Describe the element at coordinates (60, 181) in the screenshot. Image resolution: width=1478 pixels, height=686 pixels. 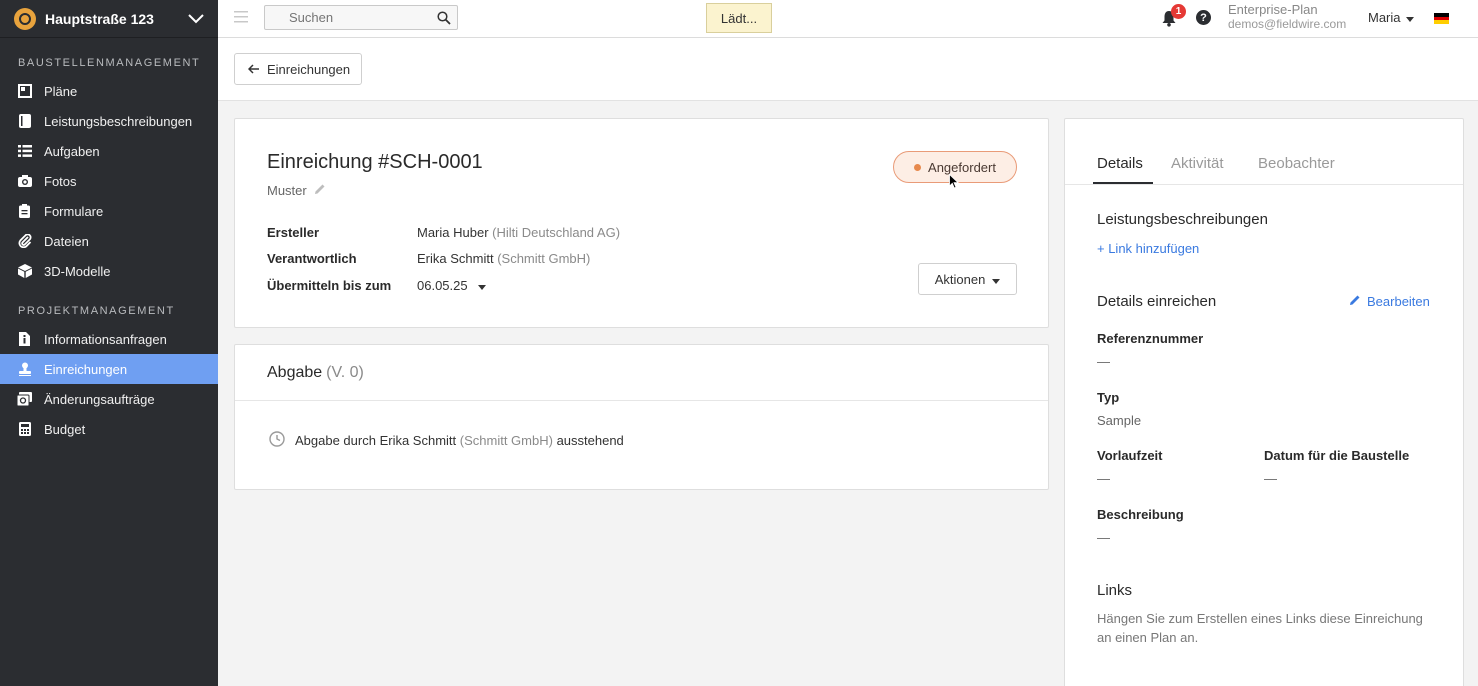
I see `sidebar-item-label: Fotos` at that location.